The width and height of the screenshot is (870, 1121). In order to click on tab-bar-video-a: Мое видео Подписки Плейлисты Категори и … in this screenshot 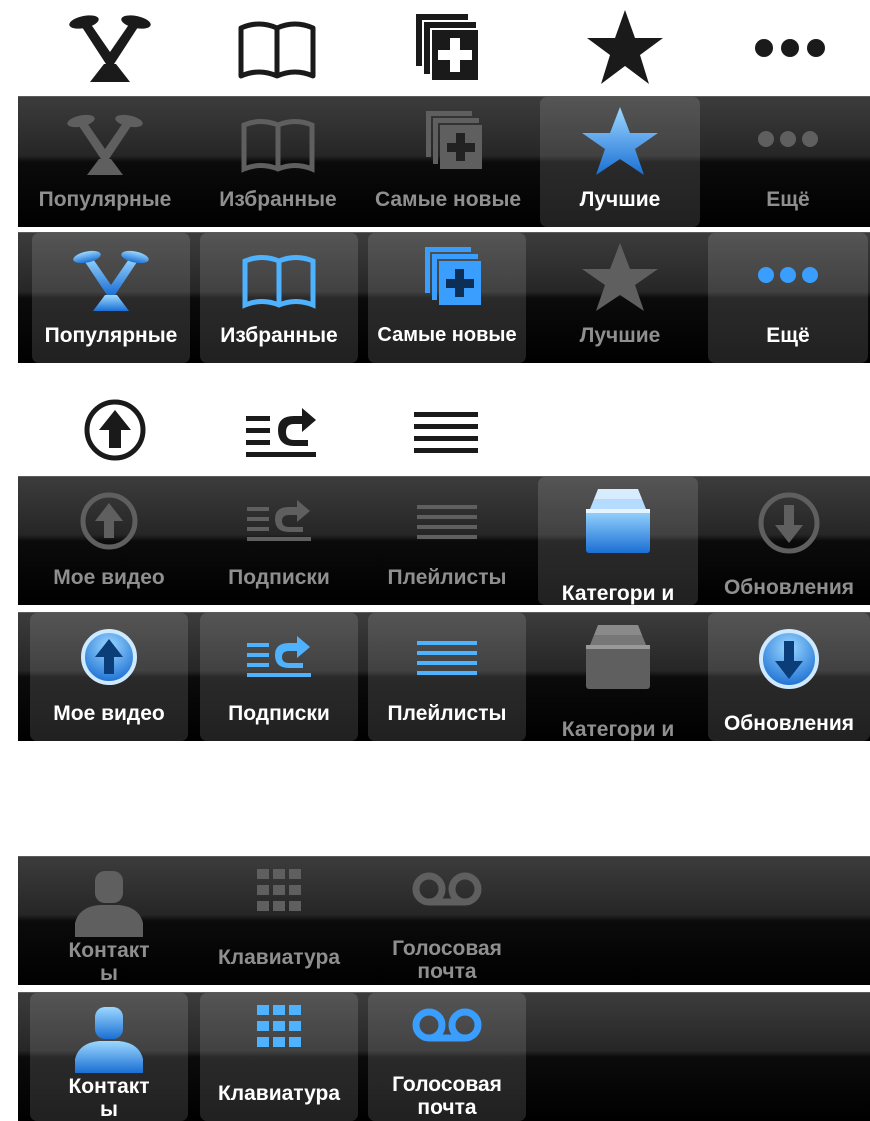, I will do `click(444, 540)`.